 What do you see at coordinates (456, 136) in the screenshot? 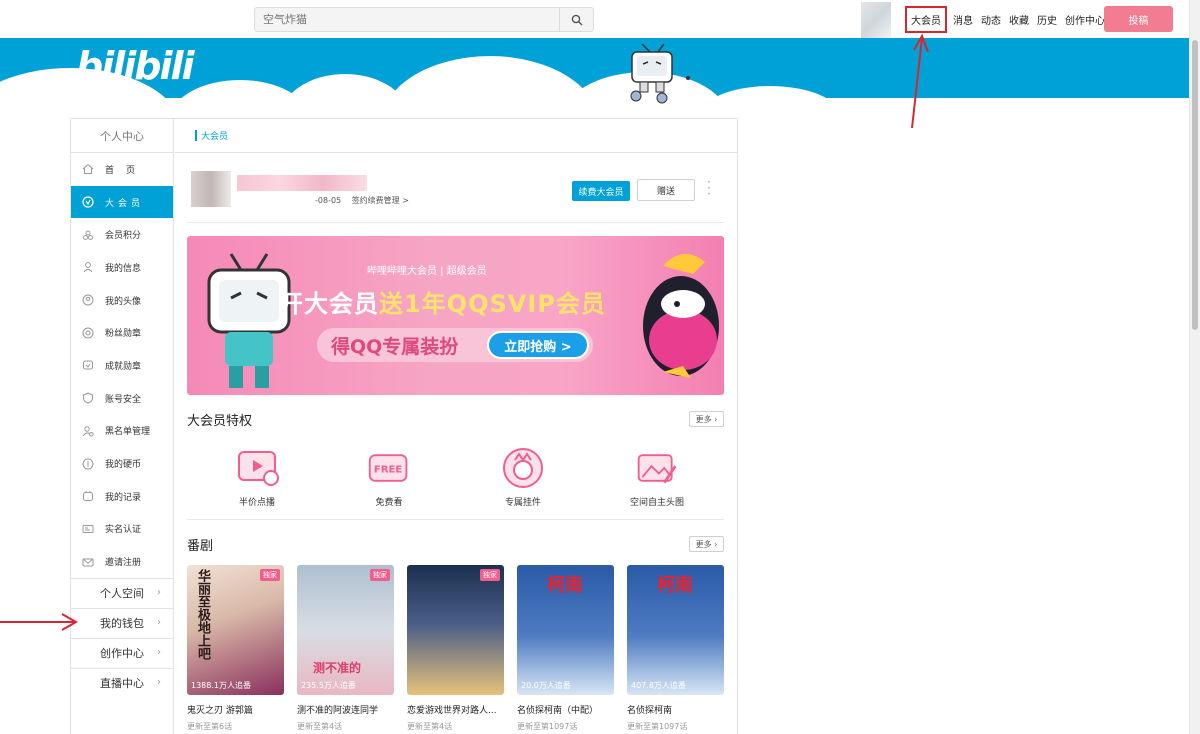
I see `breadcrumb: 大会员` at bounding box center [456, 136].